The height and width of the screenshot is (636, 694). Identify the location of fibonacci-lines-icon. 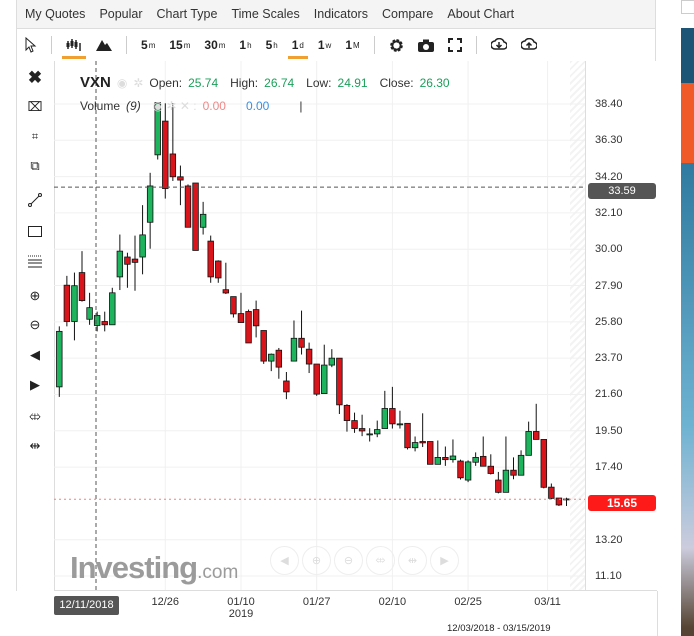
(35, 261).